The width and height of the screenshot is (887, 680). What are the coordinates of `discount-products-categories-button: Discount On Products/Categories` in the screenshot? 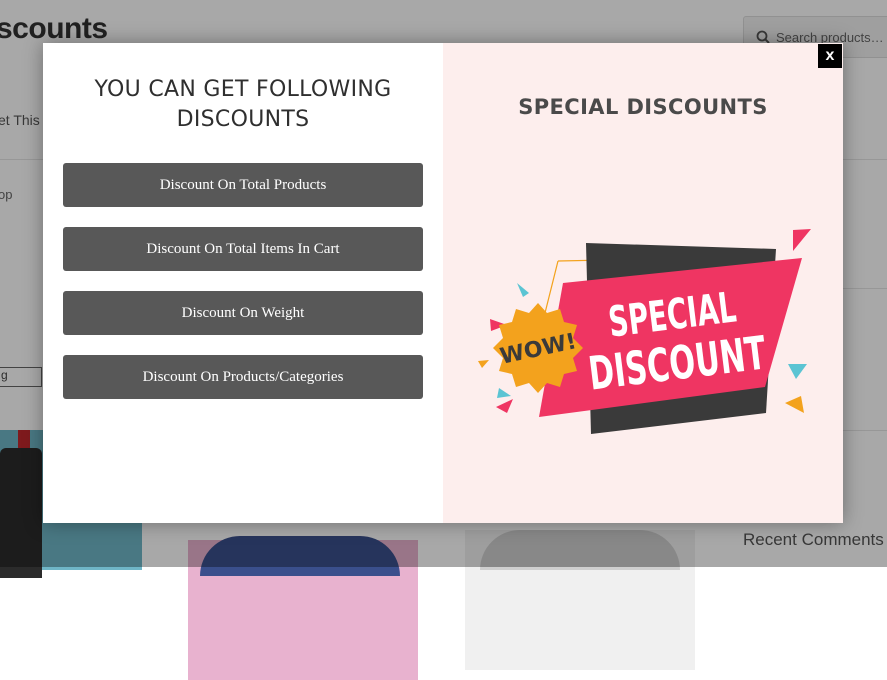 It's located at (243, 377).